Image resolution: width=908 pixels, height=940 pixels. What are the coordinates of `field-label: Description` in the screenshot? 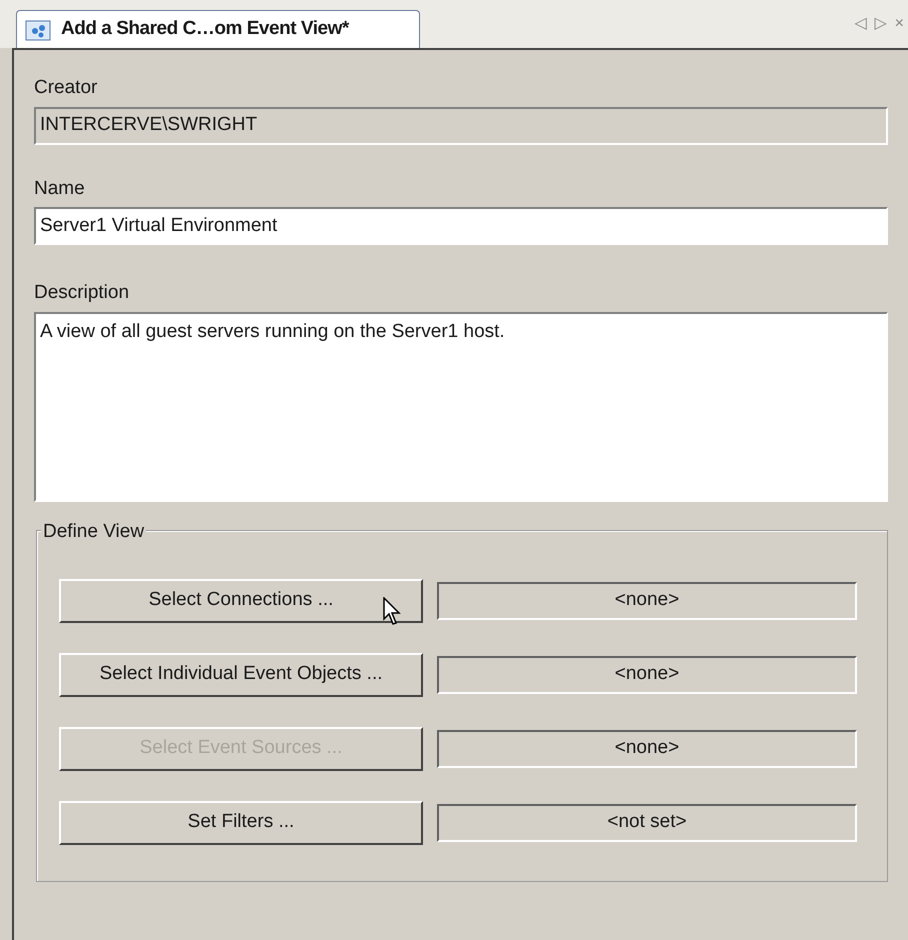 It's located at (82, 293).